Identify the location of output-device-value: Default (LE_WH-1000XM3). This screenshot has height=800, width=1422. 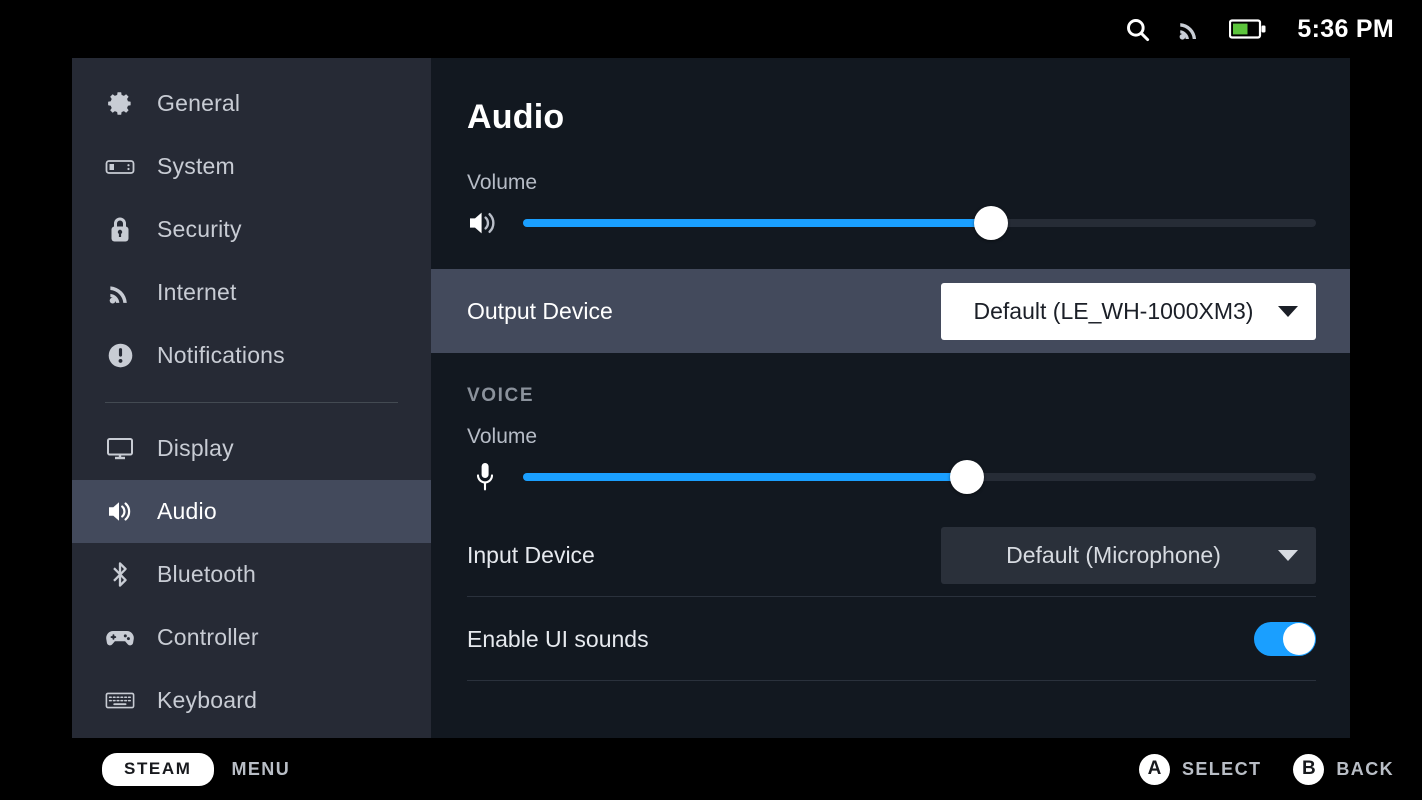
(1113, 310).